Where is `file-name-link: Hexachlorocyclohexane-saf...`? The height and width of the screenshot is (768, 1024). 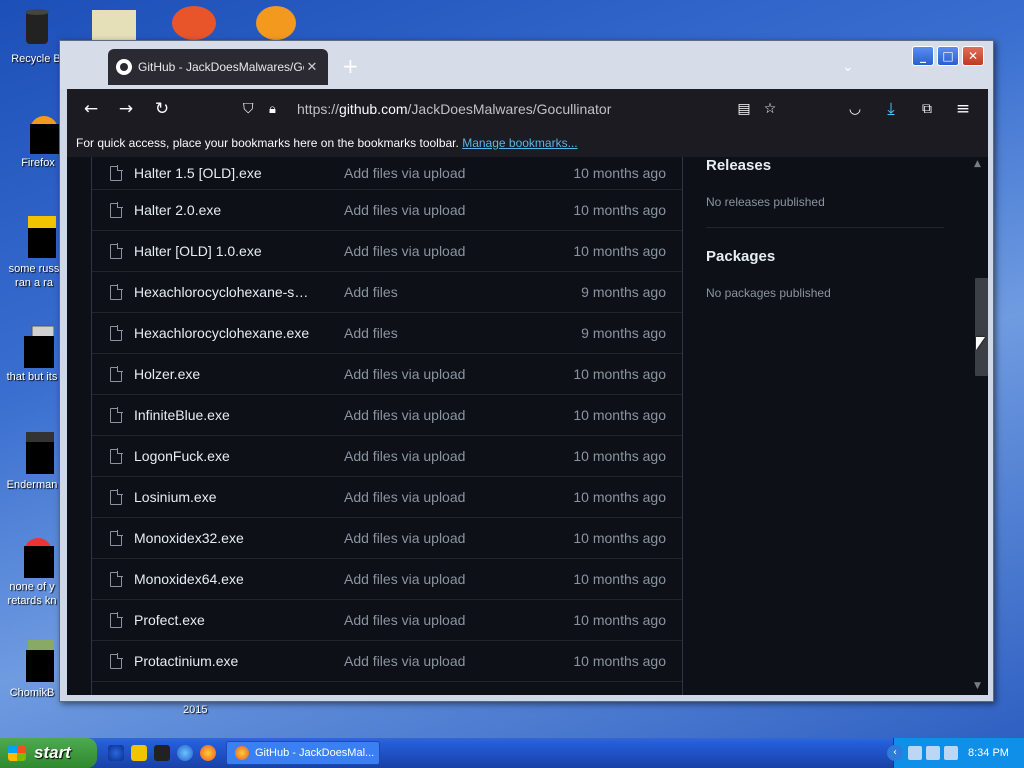
file-name-link: Hexachlorocyclohexane-saf... is located at coordinates (223, 292).